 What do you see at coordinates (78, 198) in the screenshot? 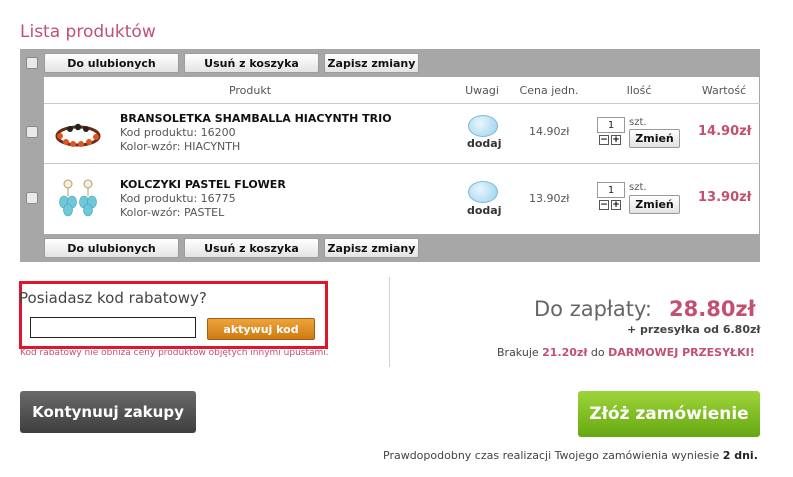
I see `earrings-icon` at bounding box center [78, 198].